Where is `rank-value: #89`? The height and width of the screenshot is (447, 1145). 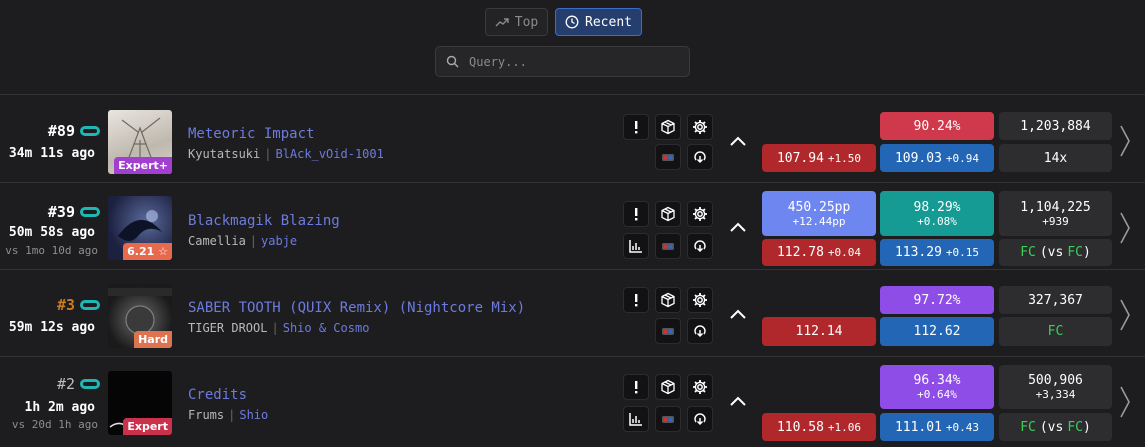
rank-value: #89 is located at coordinates (61, 131).